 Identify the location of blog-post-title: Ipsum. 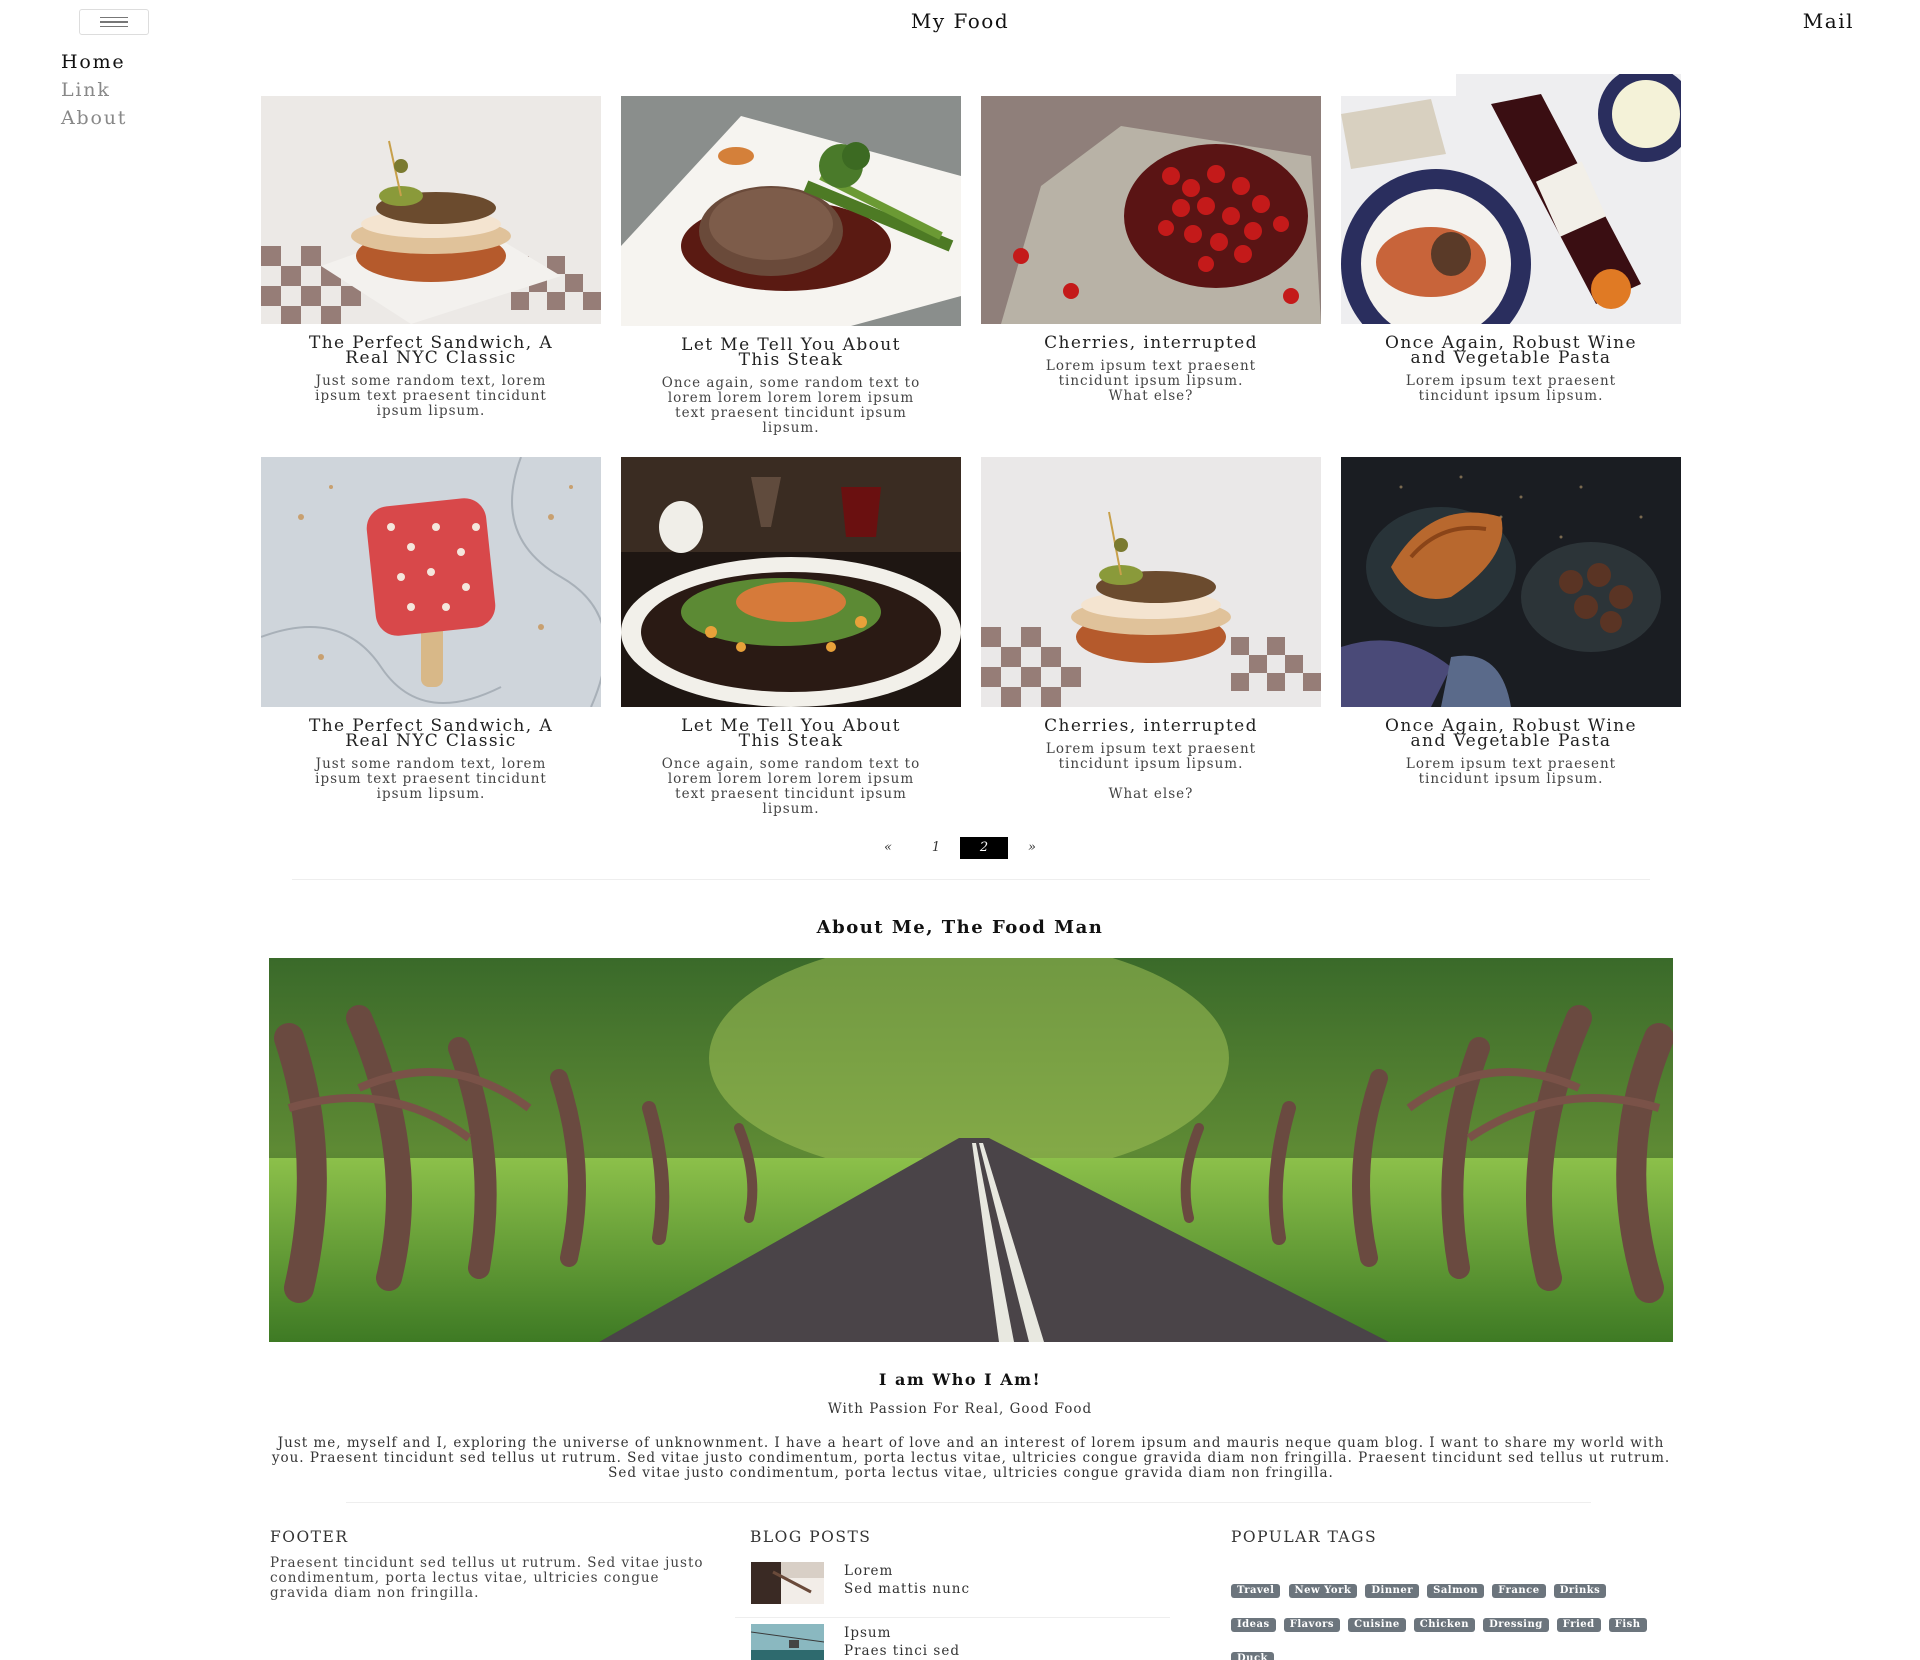
(902, 1633).